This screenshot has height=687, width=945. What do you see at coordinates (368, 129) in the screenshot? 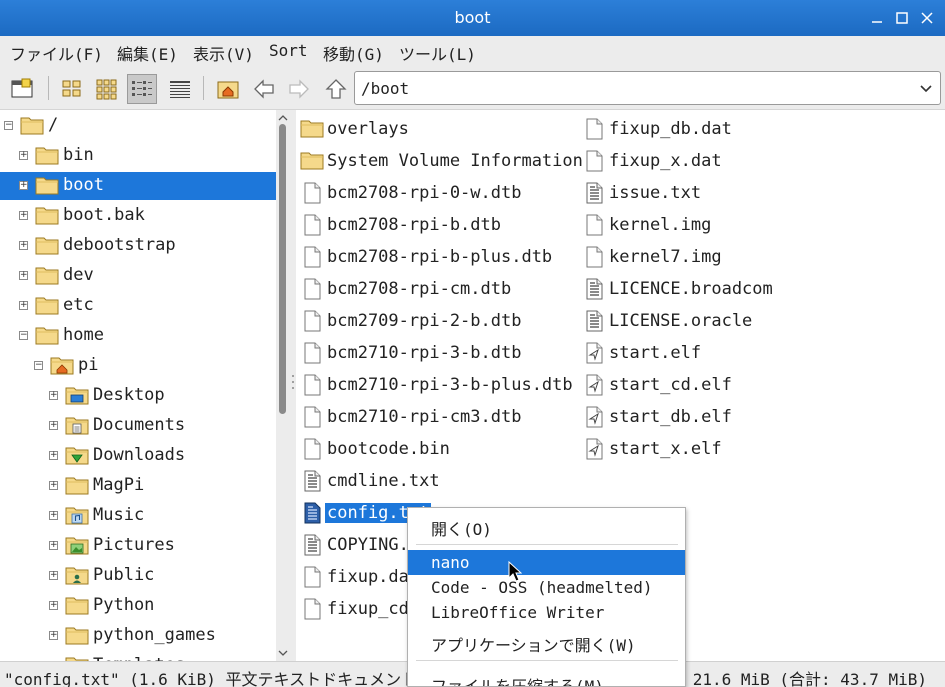
I see `file-name: overlays` at bounding box center [368, 129].